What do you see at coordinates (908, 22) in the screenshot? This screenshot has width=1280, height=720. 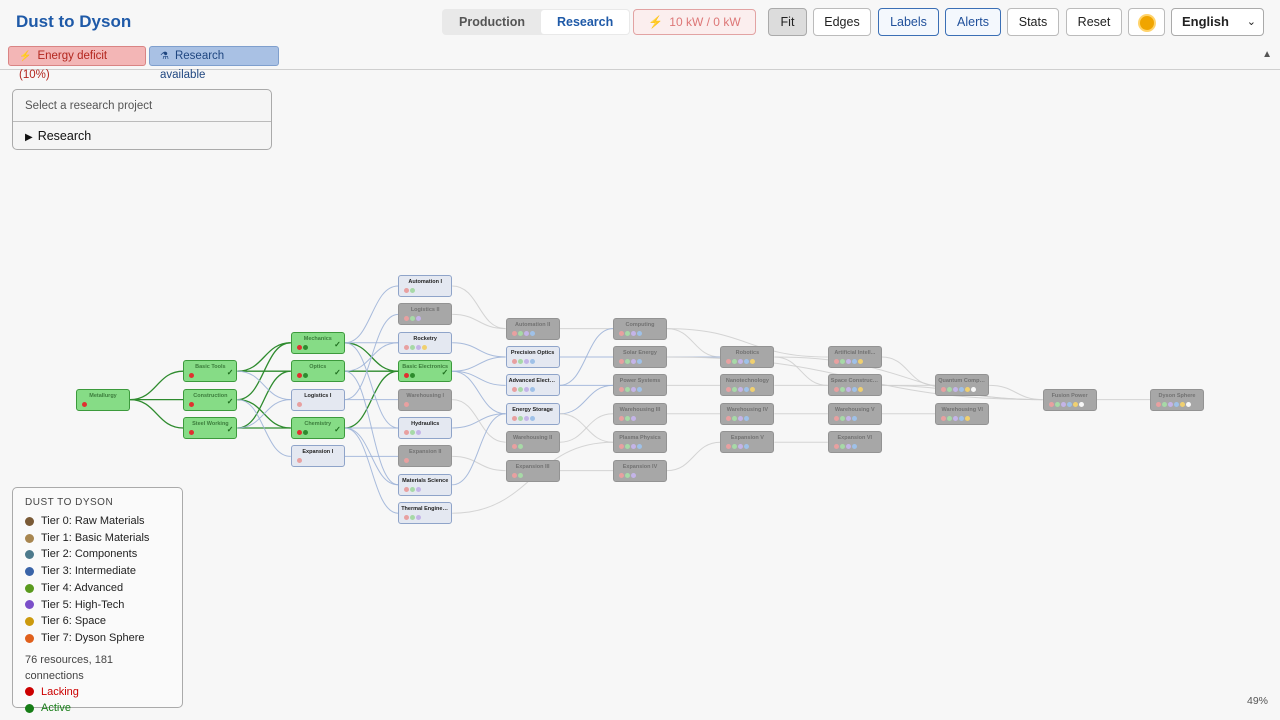 I see `labels-button: Labels` at bounding box center [908, 22].